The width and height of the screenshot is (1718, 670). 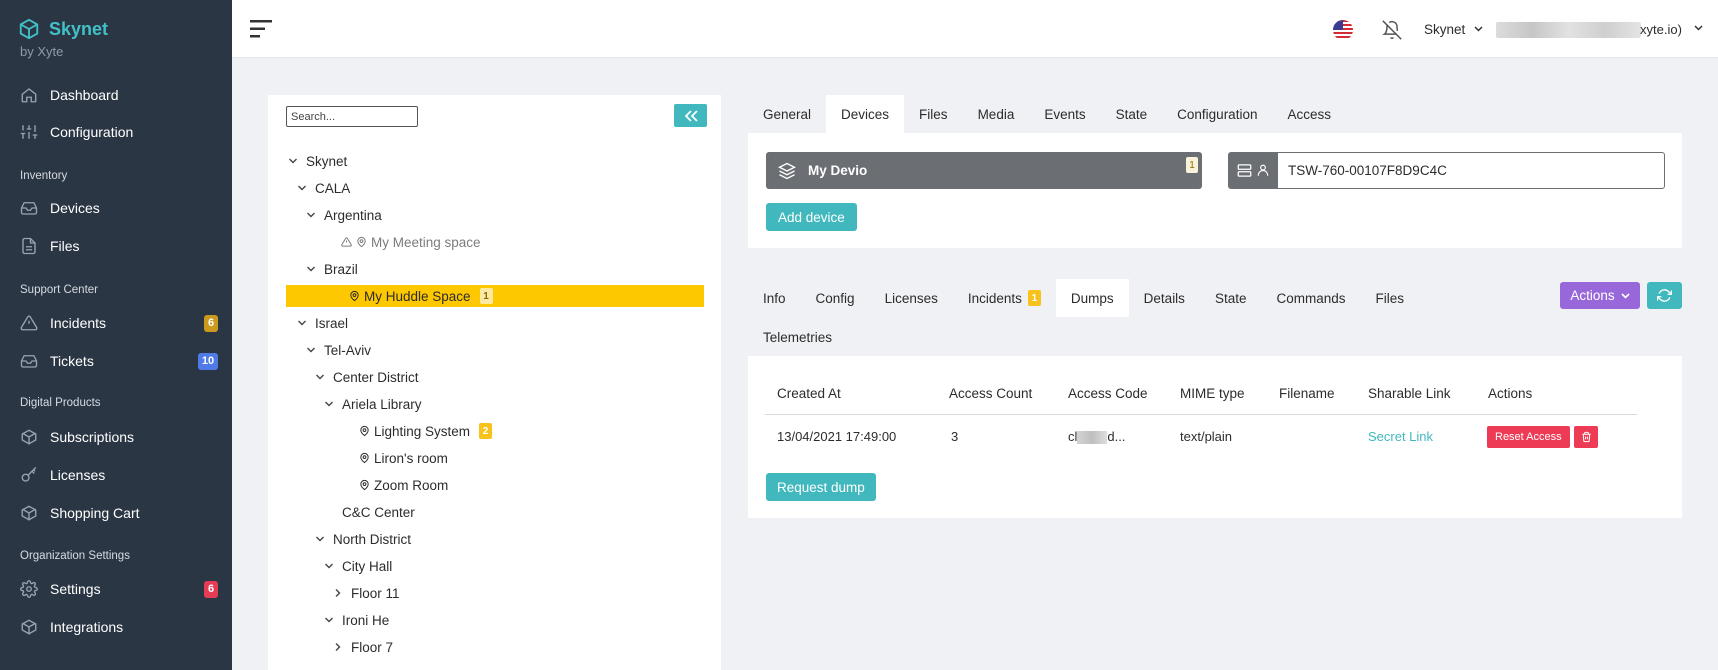 I want to click on tab-media: Media, so click(x=996, y=114).